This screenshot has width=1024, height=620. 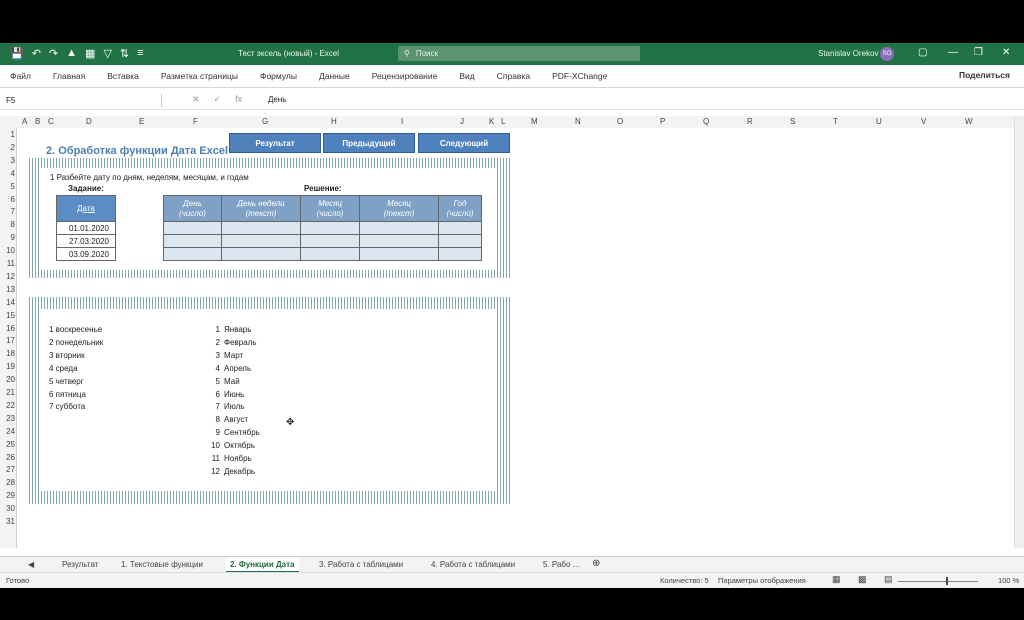 What do you see at coordinates (7, 328) in the screenshot?
I see `row-header: 16` at bounding box center [7, 328].